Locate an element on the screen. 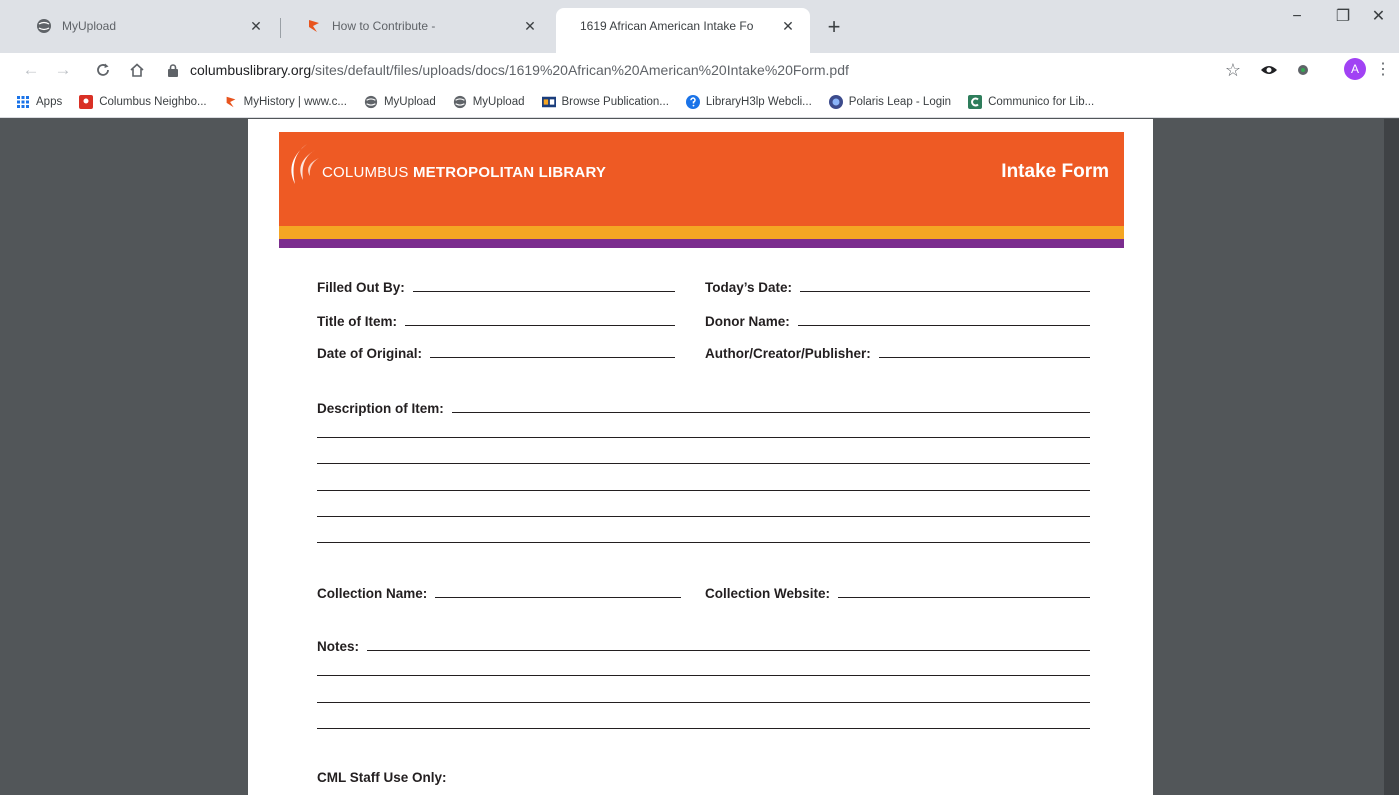 This screenshot has height=795, width=1399. apps-grid-icon is located at coordinates (23, 102).